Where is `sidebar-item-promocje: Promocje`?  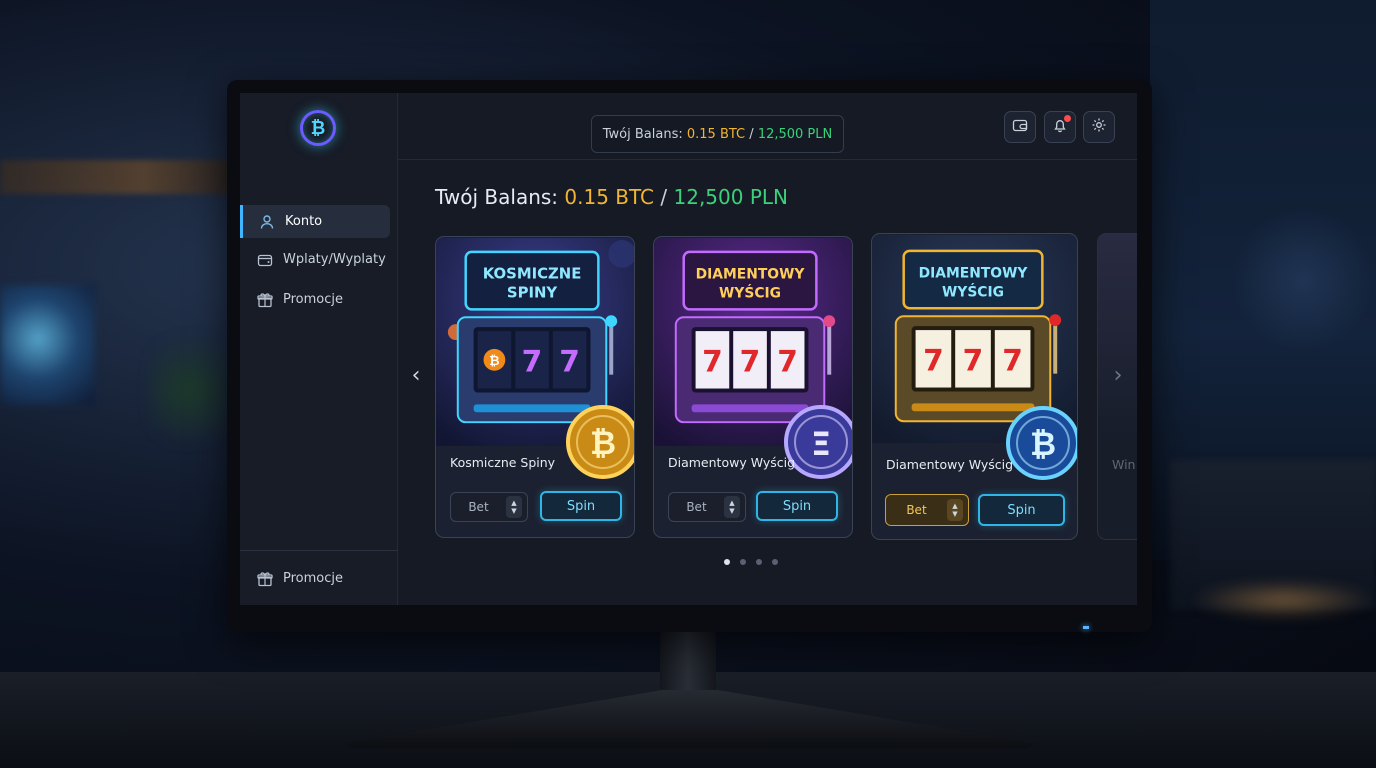 sidebar-item-promocje: Promocje is located at coordinates (315, 299).